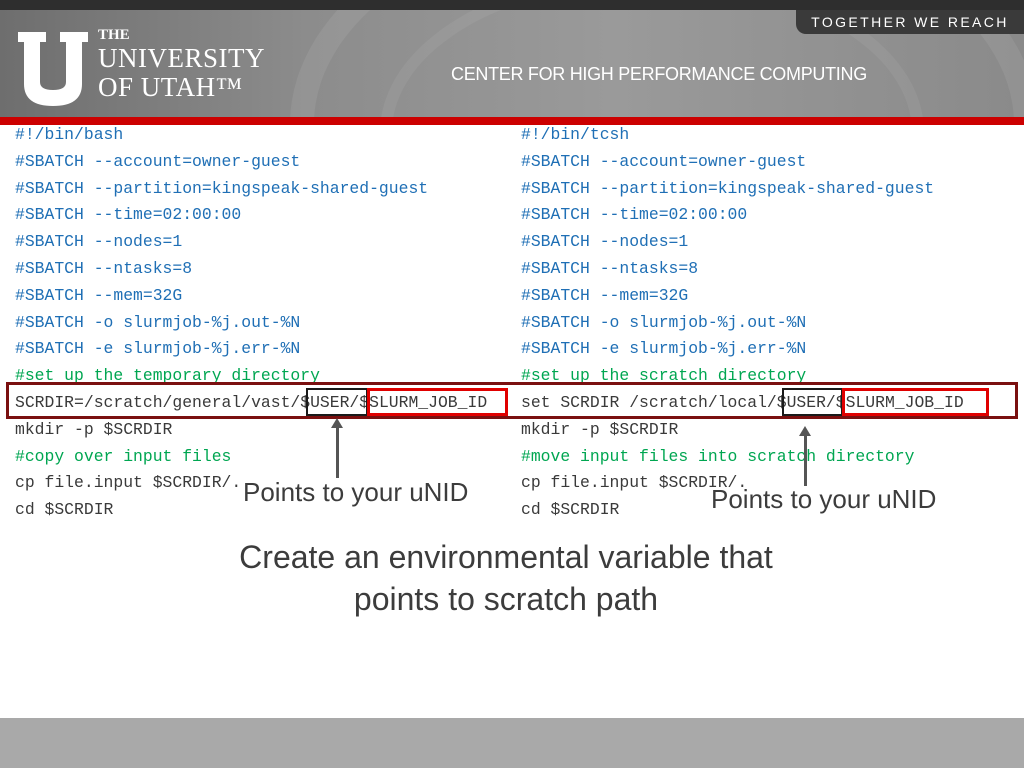 This screenshot has width=1024, height=768. I want to click on logo-the: THE, so click(114, 35).